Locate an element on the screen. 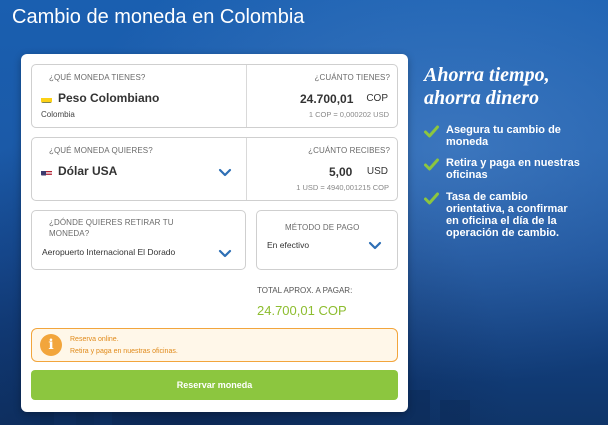  to-amount-label: ¿CUÁNTO RECIBES? is located at coordinates (349, 150).